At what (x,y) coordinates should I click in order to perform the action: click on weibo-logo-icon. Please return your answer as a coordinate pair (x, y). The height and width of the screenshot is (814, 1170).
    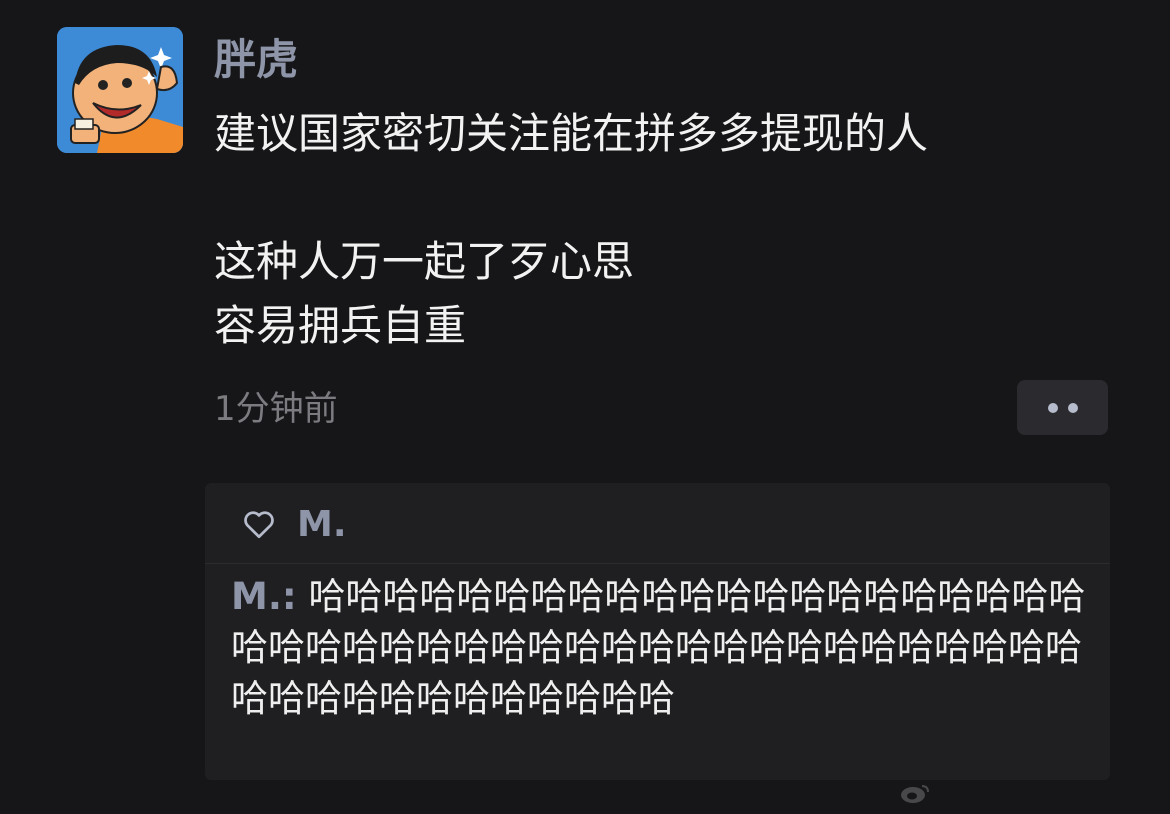
    Looking at the image, I should click on (915, 794).